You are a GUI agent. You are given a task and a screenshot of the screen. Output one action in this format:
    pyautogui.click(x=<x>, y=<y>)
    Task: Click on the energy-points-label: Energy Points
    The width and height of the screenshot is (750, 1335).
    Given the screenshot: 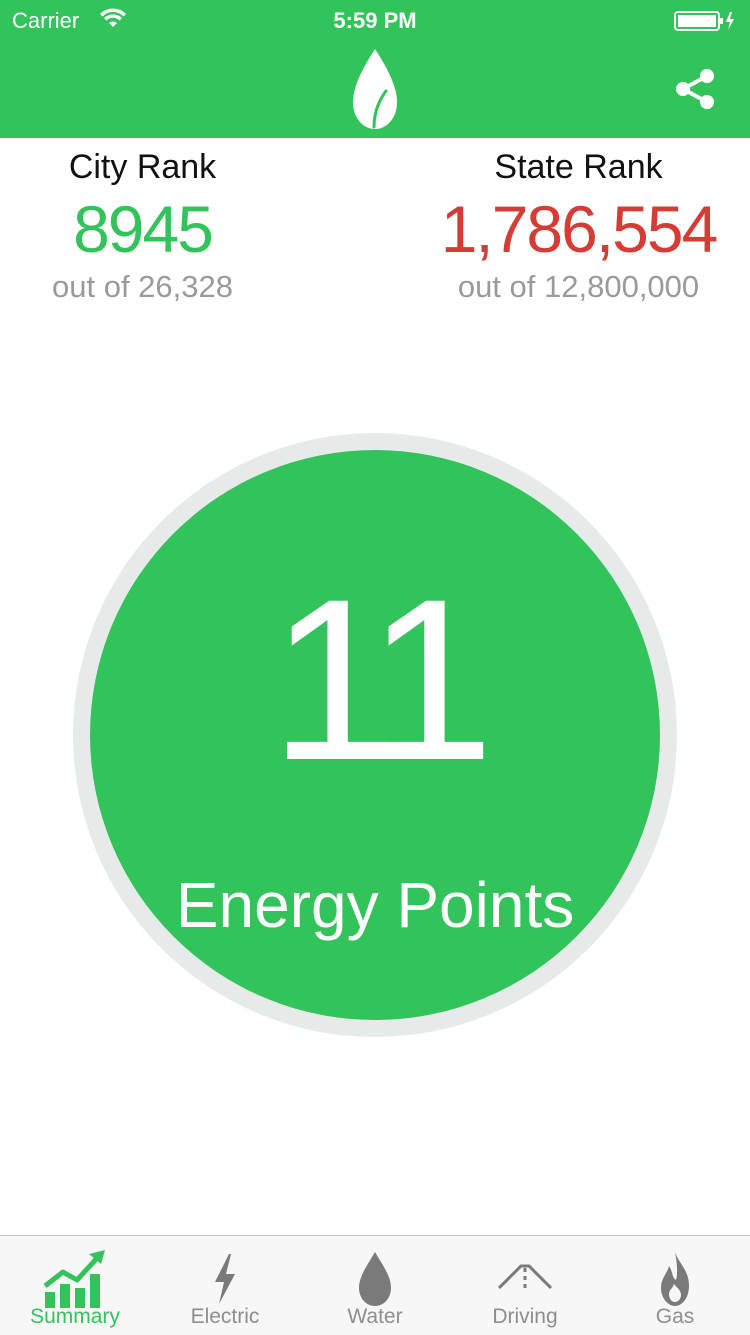 What is the action you would take?
    pyautogui.click(x=375, y=905)
    